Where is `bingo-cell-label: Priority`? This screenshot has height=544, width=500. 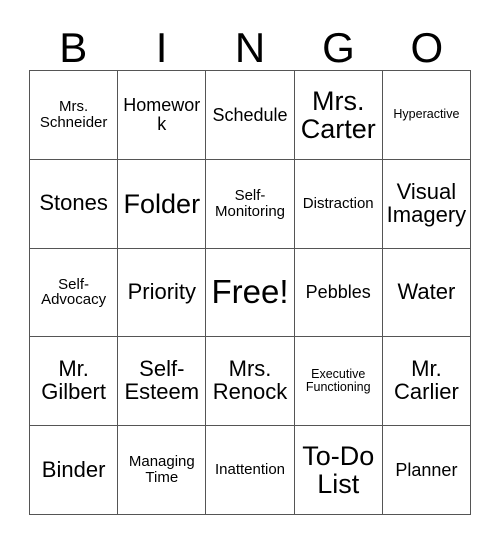 bingo-cell-label: Priority is located at coordinates (162, 292).